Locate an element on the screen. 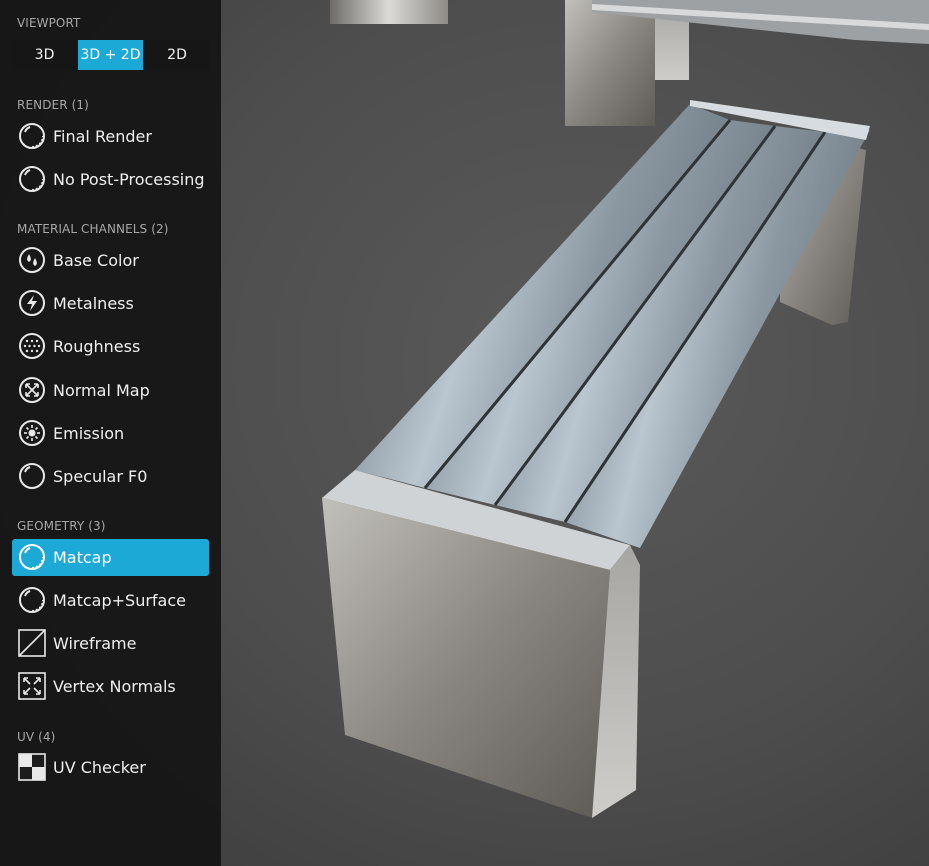  item-uv-checker: UV Checker is located at coordinates (110, 767).